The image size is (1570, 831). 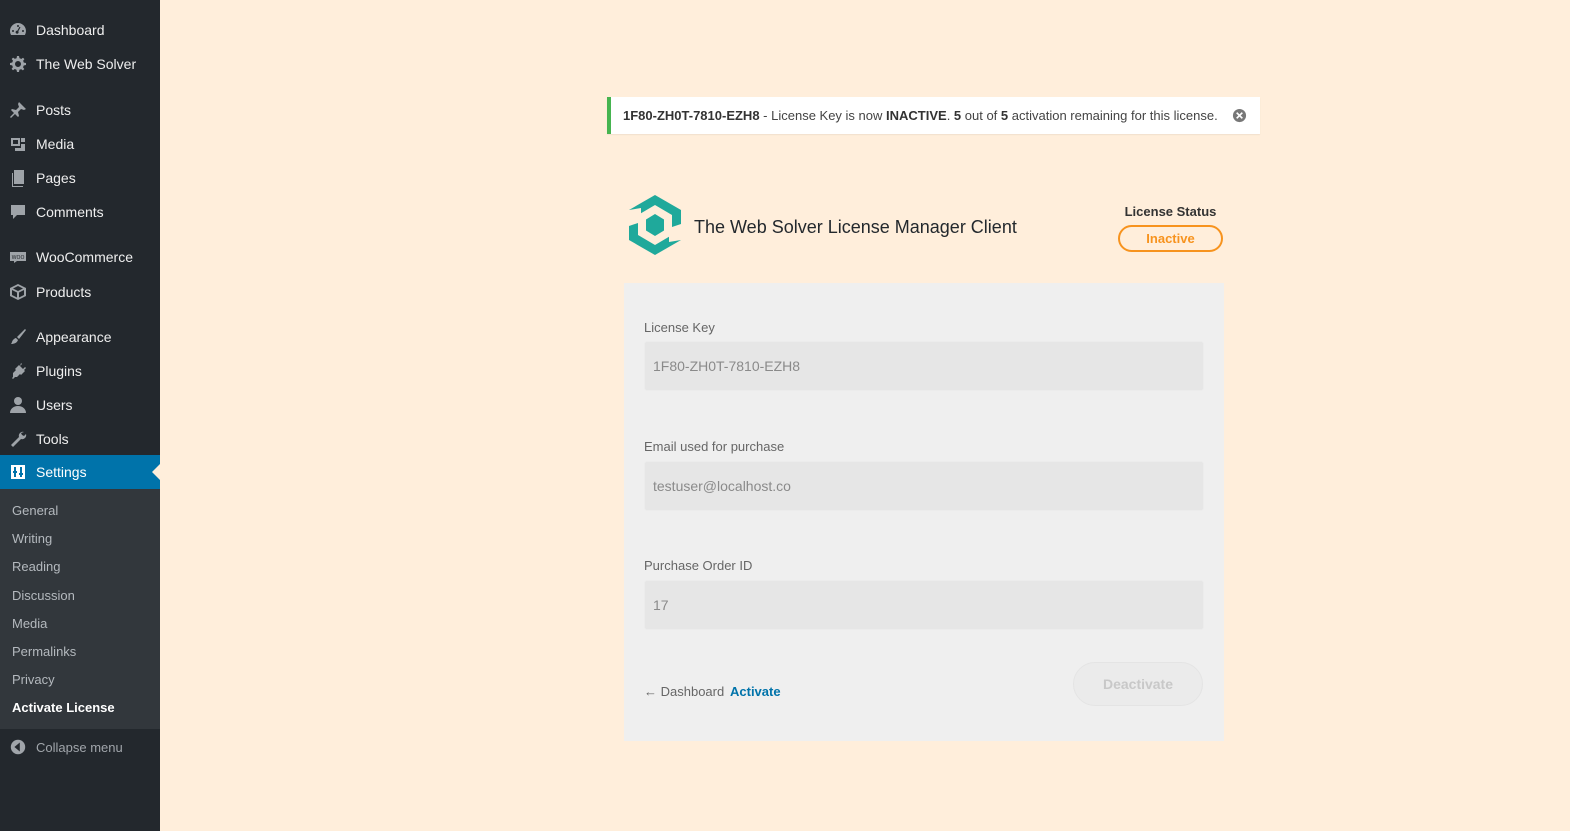 I want to click on media-icon, so click(x=18, y=144).